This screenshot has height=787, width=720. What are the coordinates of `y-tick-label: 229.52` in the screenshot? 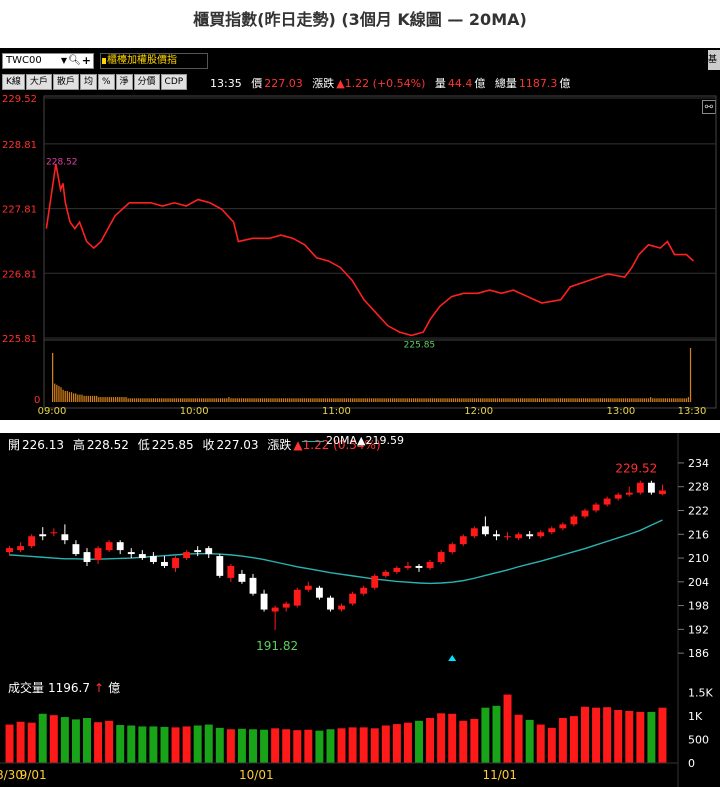 It's located at (19, 99).